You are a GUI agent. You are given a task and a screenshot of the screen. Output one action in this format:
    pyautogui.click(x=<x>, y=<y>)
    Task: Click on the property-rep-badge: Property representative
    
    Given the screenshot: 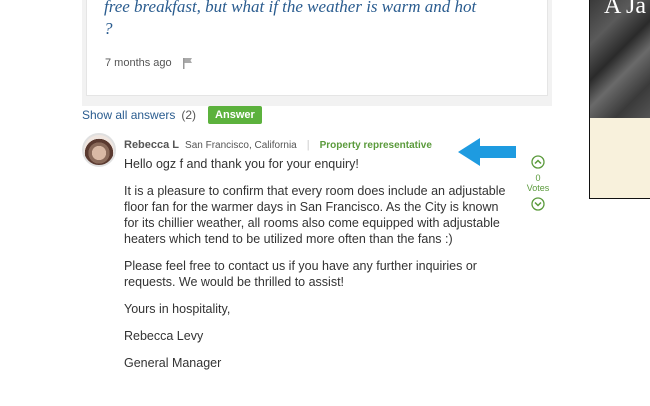 What is the action you would take?
    pyautogui.click(x=375, y=145)
    